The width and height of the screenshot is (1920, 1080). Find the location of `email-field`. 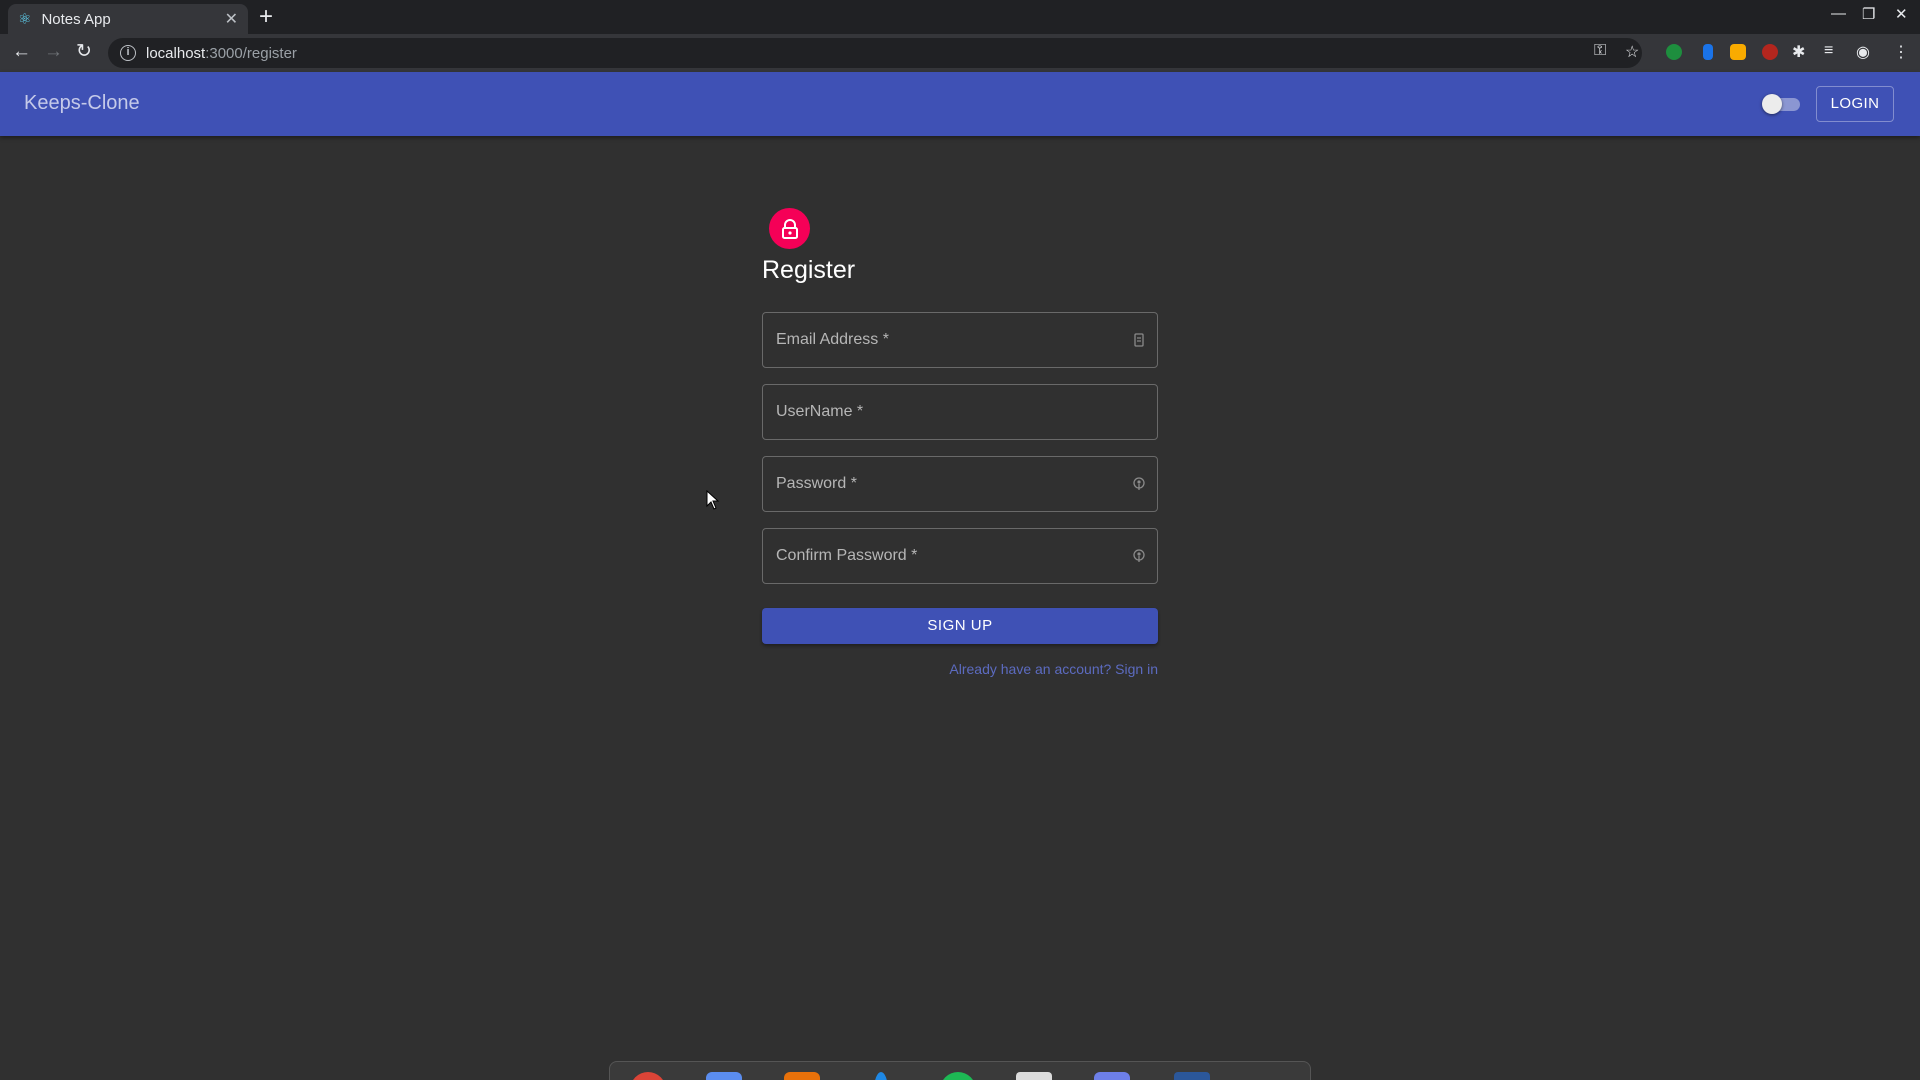

email-field is located at coordinates (960, 340).